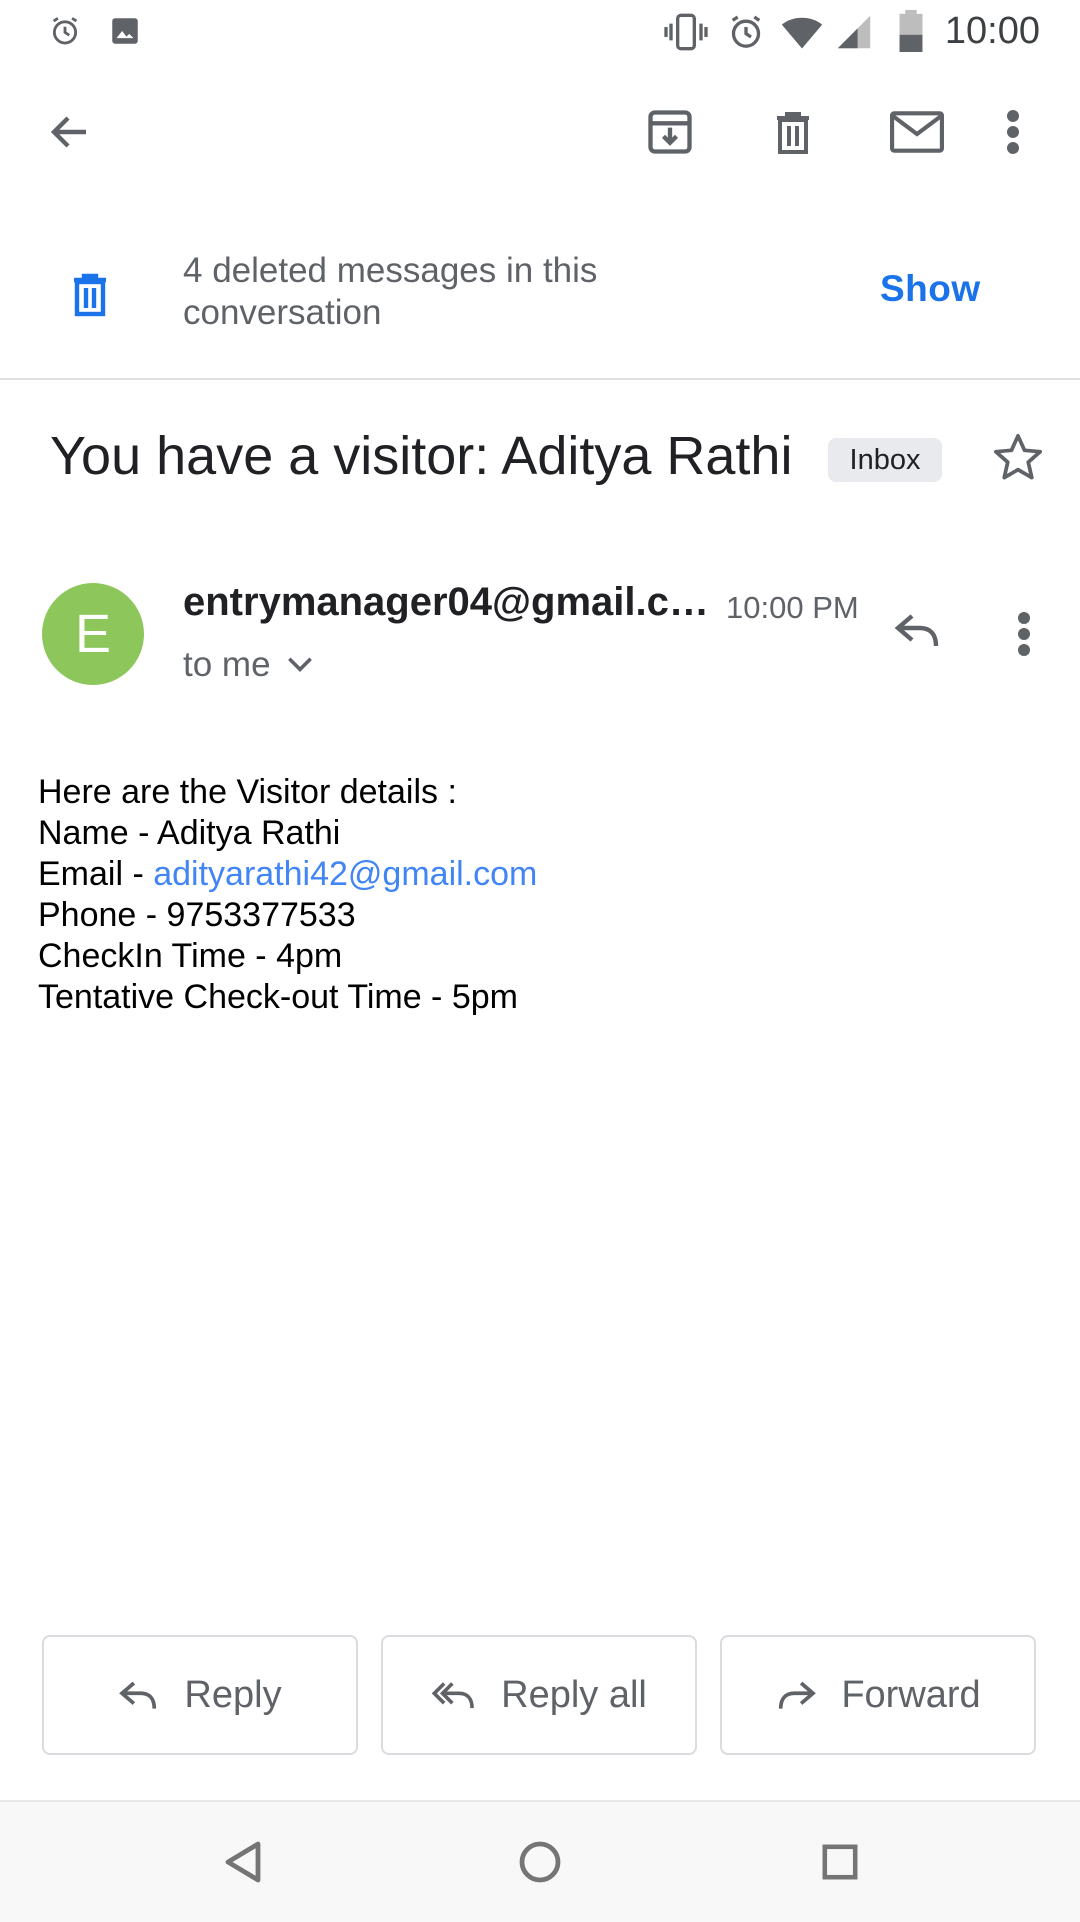 The image size is (1080, 1922). I want to click on signal-icon, so click(854, 32).